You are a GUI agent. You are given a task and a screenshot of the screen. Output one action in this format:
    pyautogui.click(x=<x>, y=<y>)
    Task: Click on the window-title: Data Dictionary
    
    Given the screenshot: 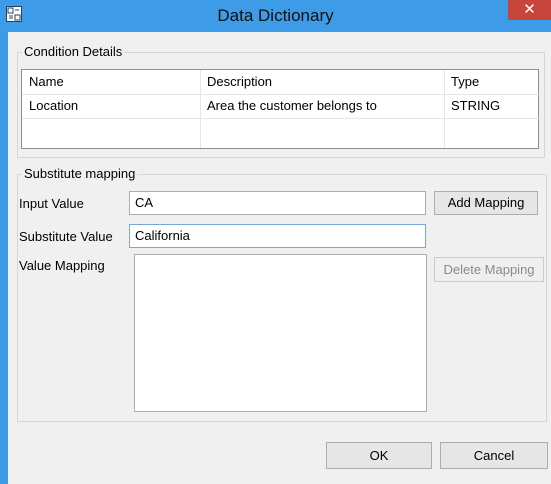 What is the action you would take?
    pyautogui.click(x=275, y=15)
    